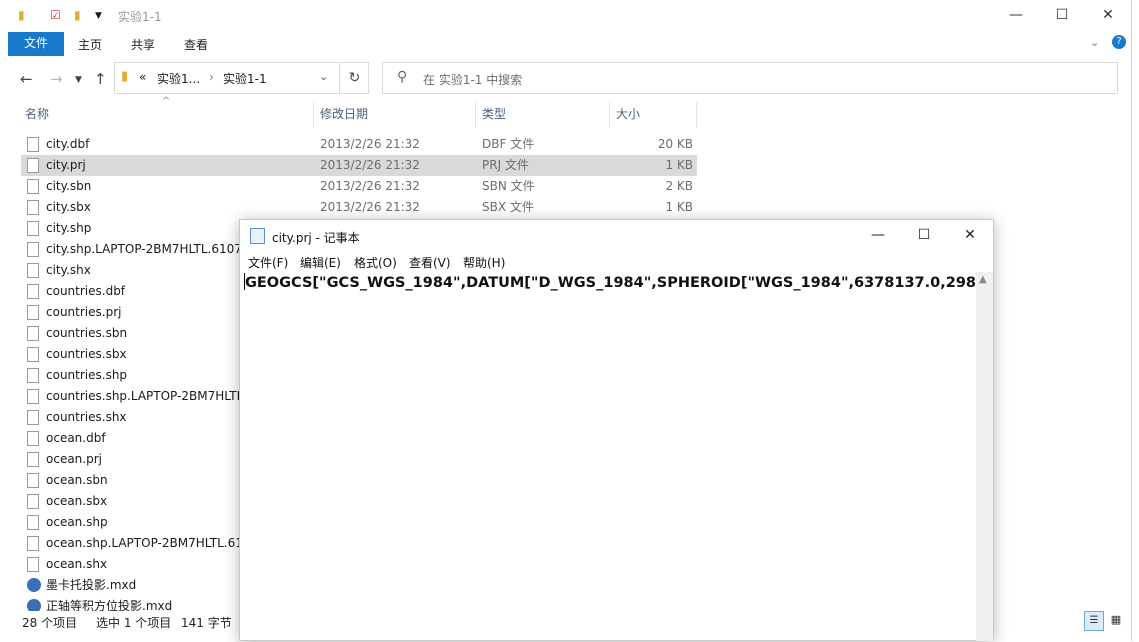  Describe the element at coordinates (257, 236) in the screenshot. I see `notepad-icon` at that location.